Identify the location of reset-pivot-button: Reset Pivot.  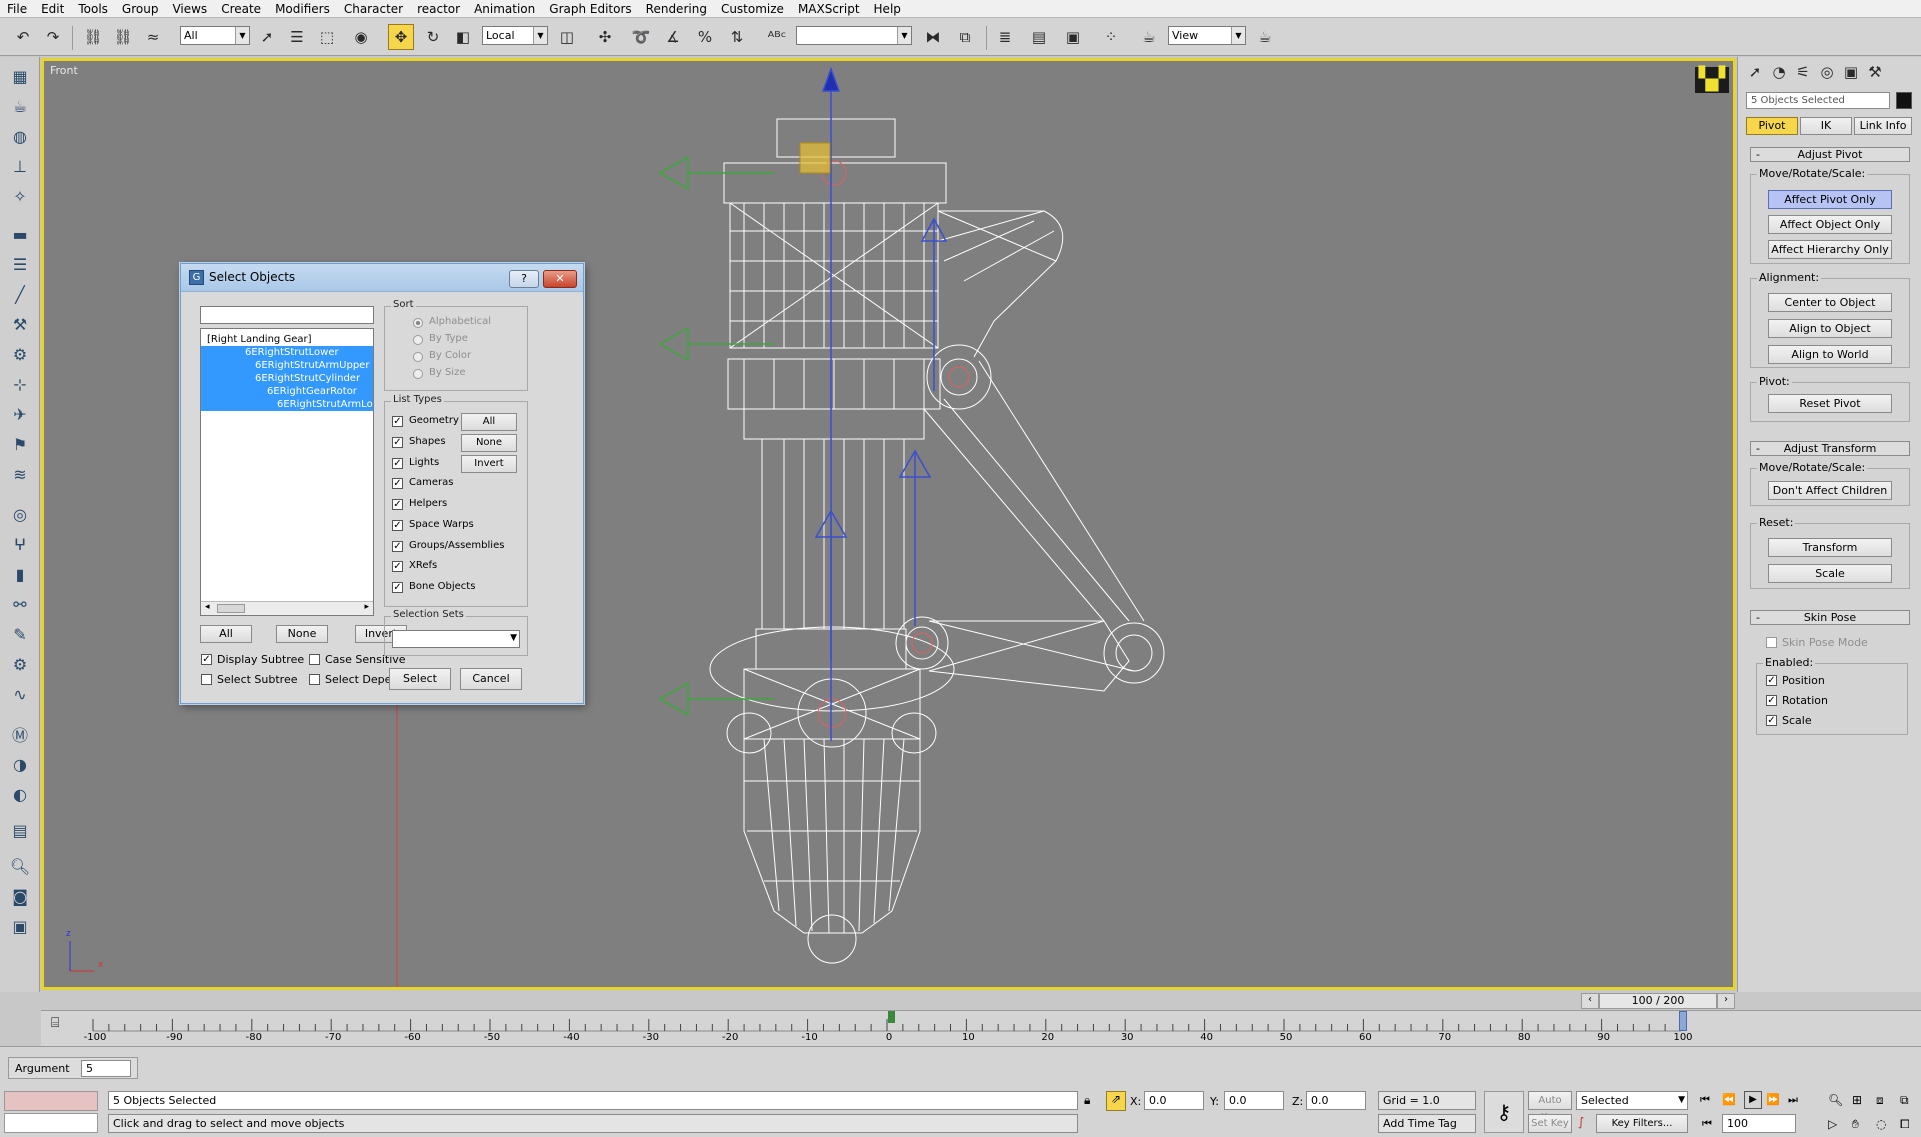
(1830, 403).